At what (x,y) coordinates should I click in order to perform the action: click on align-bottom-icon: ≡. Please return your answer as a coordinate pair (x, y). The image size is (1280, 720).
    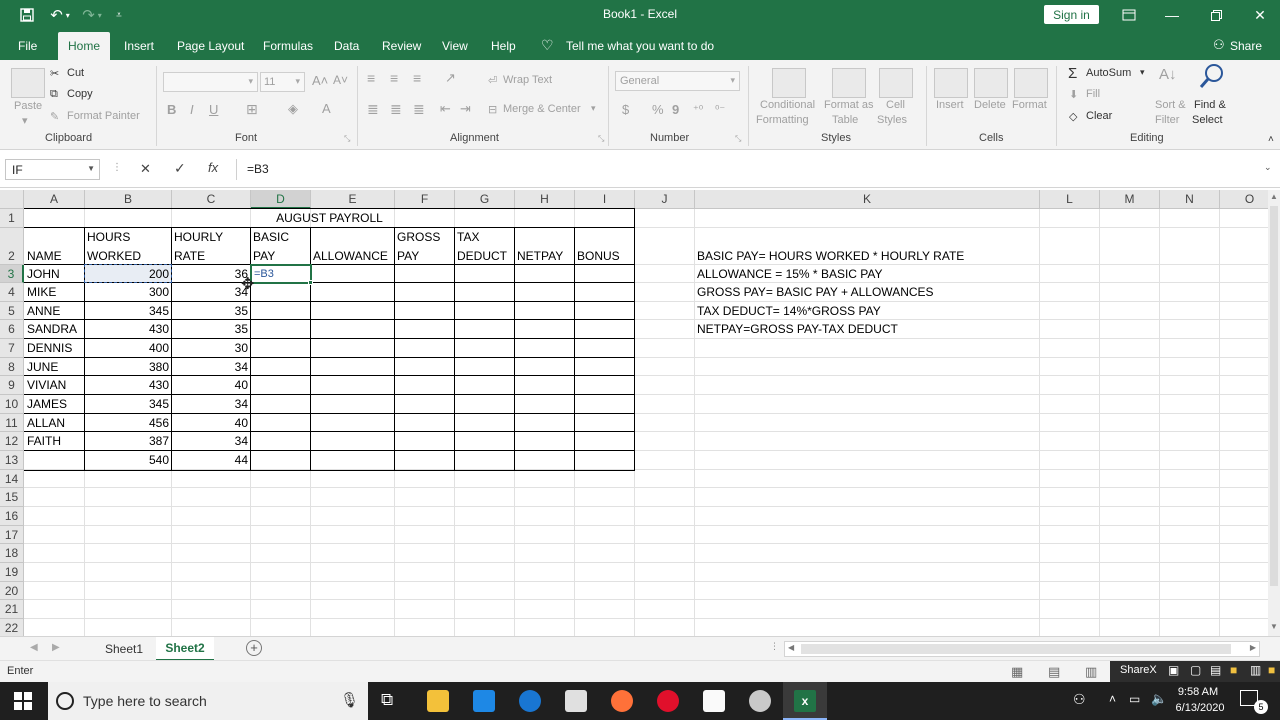
    Looking at the image, I should click on (417, 78).